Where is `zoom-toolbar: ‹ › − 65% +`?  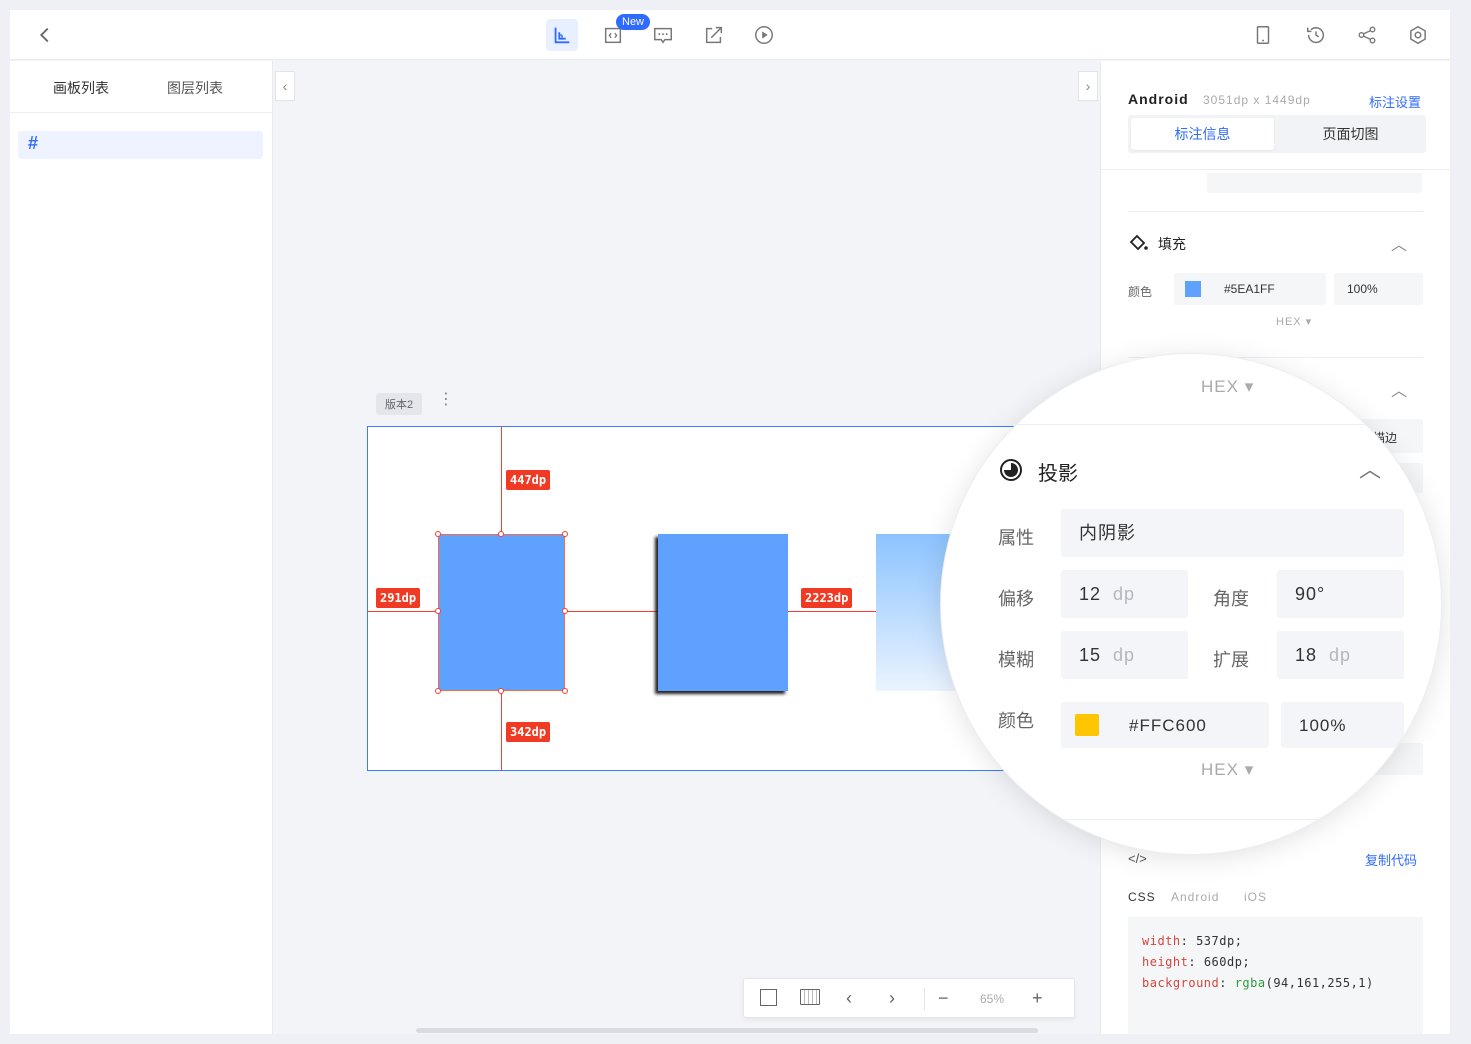
zoom-toolbar: ‹ › − 65% + is located at coordinates (909, 998).